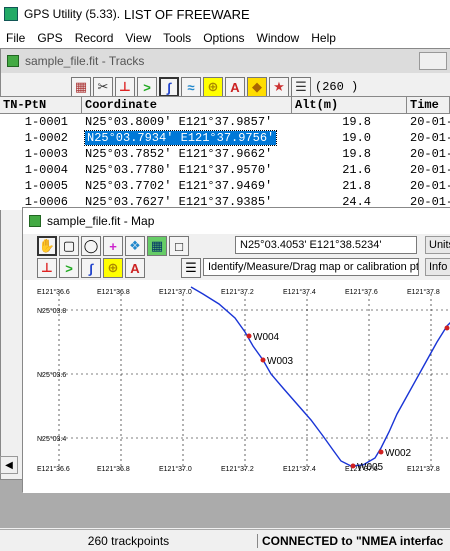  I want to click on map-toolbar-top: ✋ ▢ ◯ + ❖ ▦ □, so click(114, 246).